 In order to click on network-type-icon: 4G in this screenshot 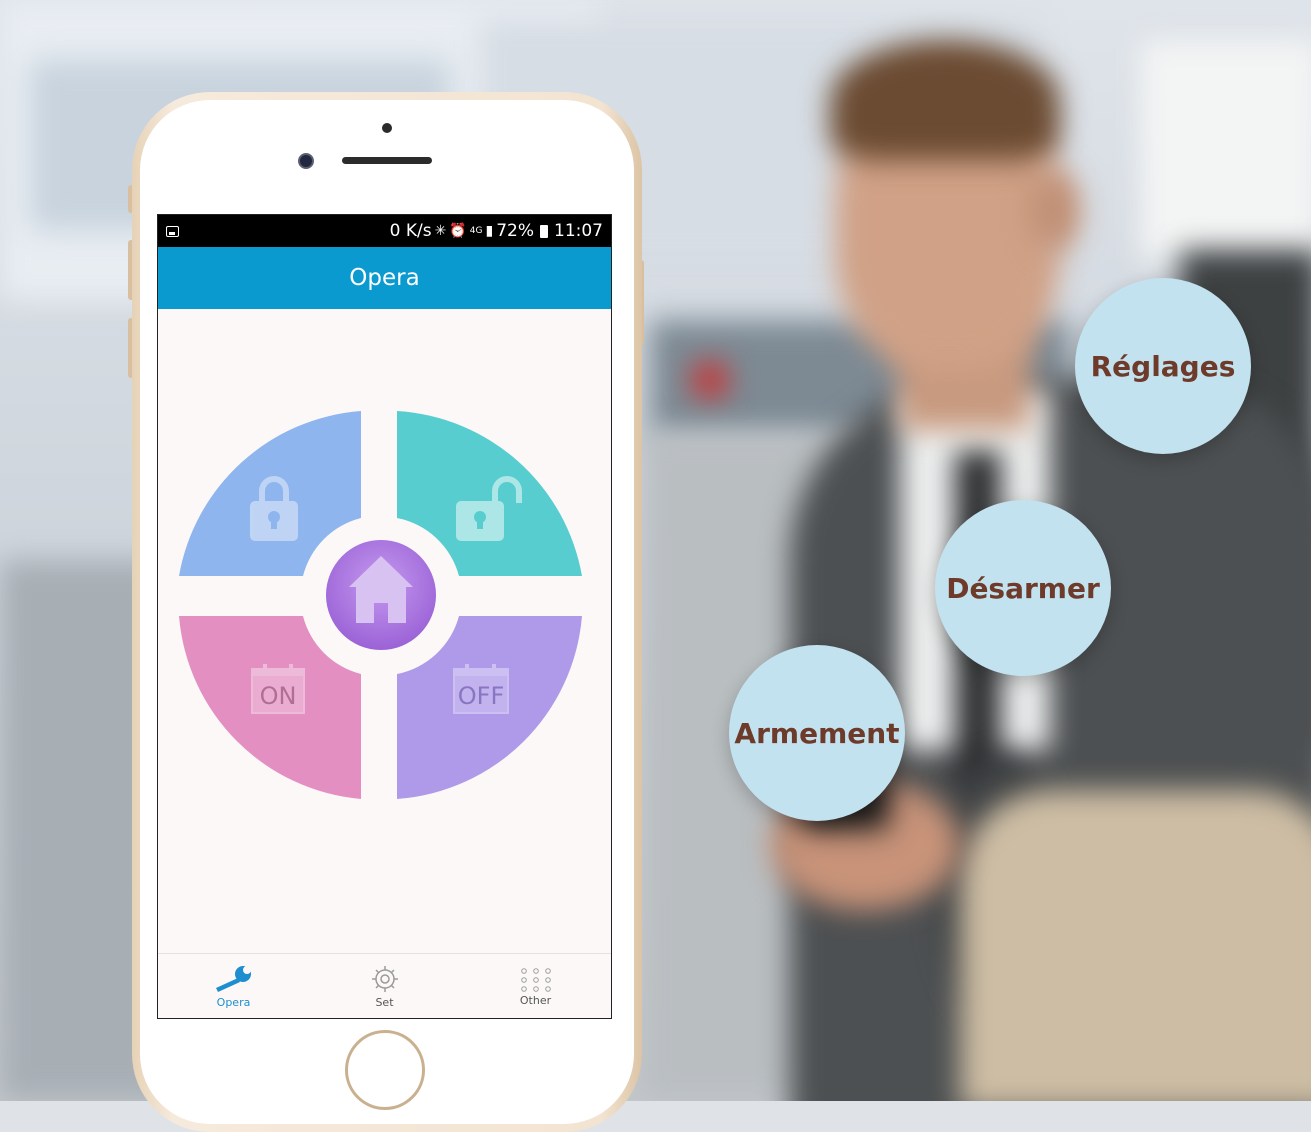, I will do `click(476, 230)`.